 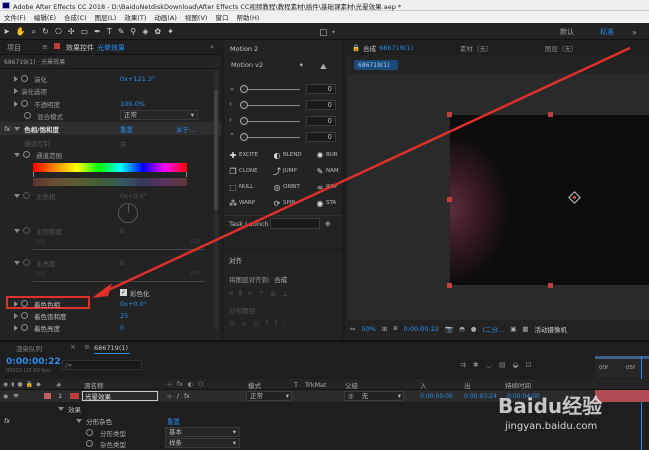 I want to click on watermark-url: jingyan.baidu.com, so click(x=551, y=426).